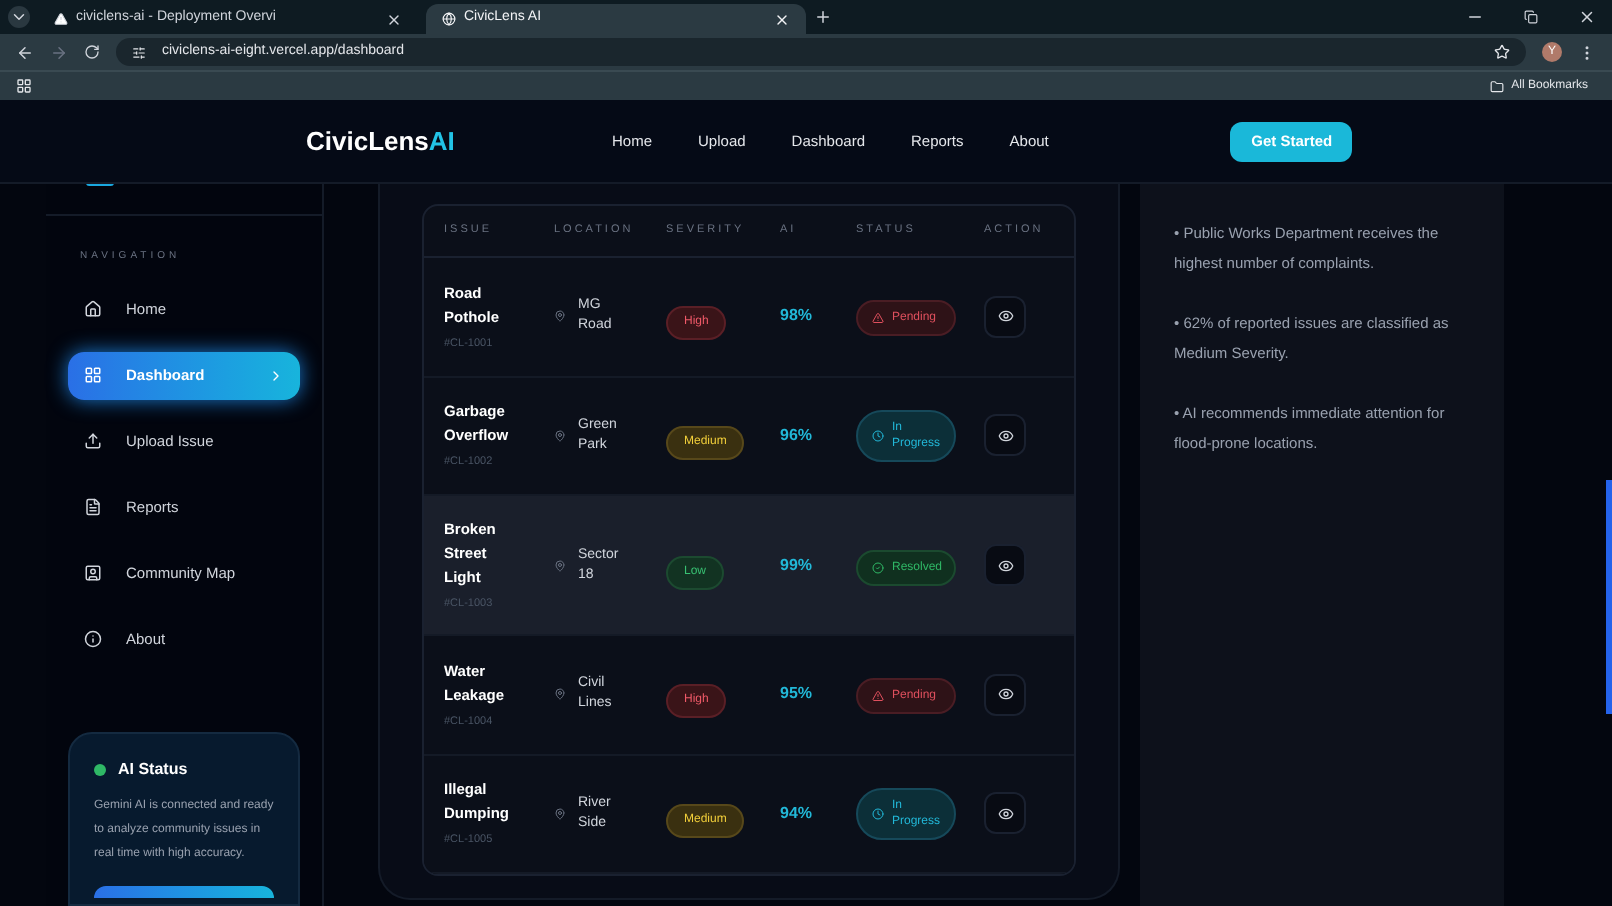 This screenshot has height=906, width=1612. Describe the element at coordinates (153, 769) in the screenshot. I see `ai-status-title: AI Status` at that location.